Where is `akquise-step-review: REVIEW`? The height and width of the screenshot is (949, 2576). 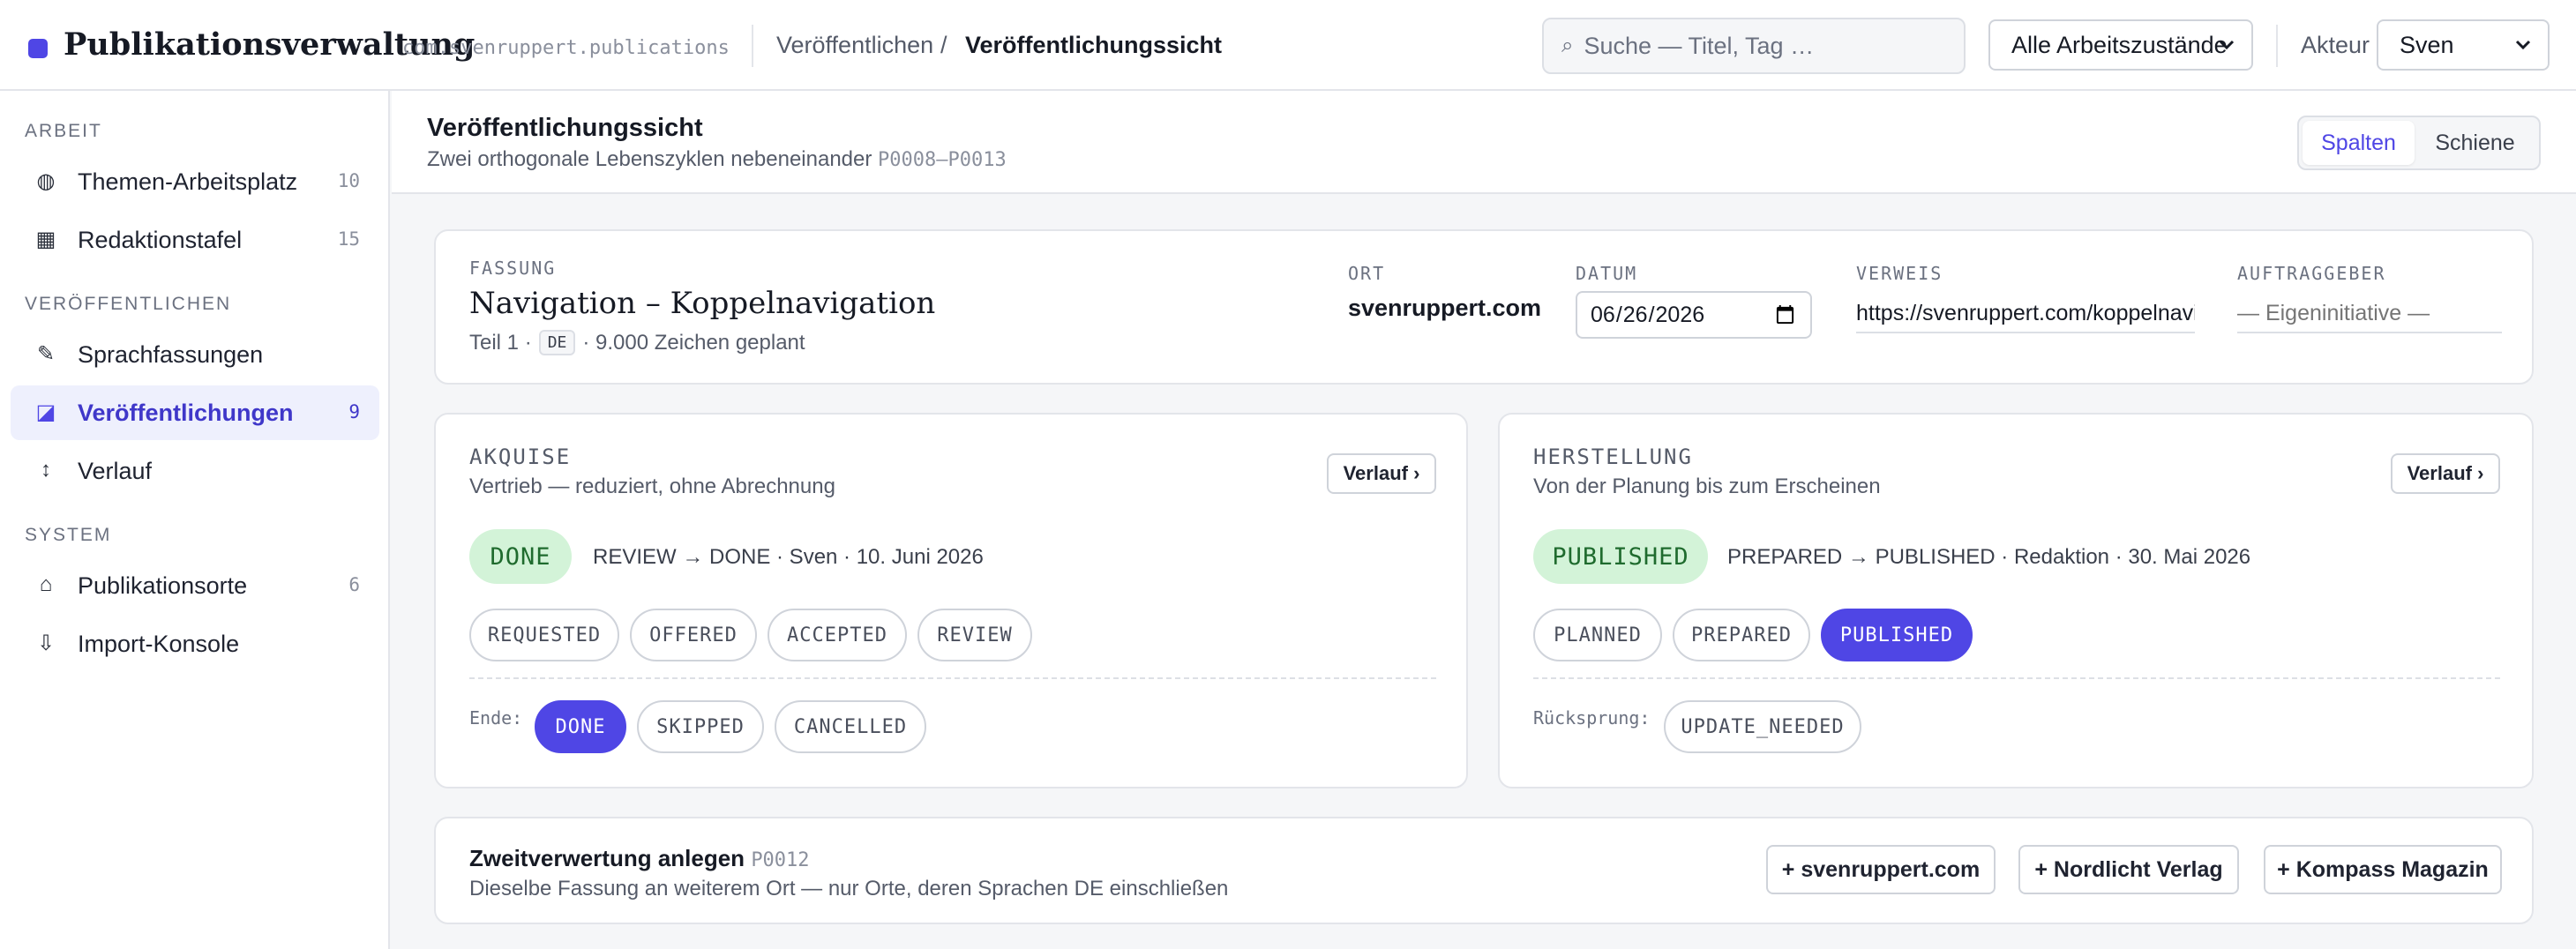 akquise-step-review: REVIEW is located at coordinates (975, 635).